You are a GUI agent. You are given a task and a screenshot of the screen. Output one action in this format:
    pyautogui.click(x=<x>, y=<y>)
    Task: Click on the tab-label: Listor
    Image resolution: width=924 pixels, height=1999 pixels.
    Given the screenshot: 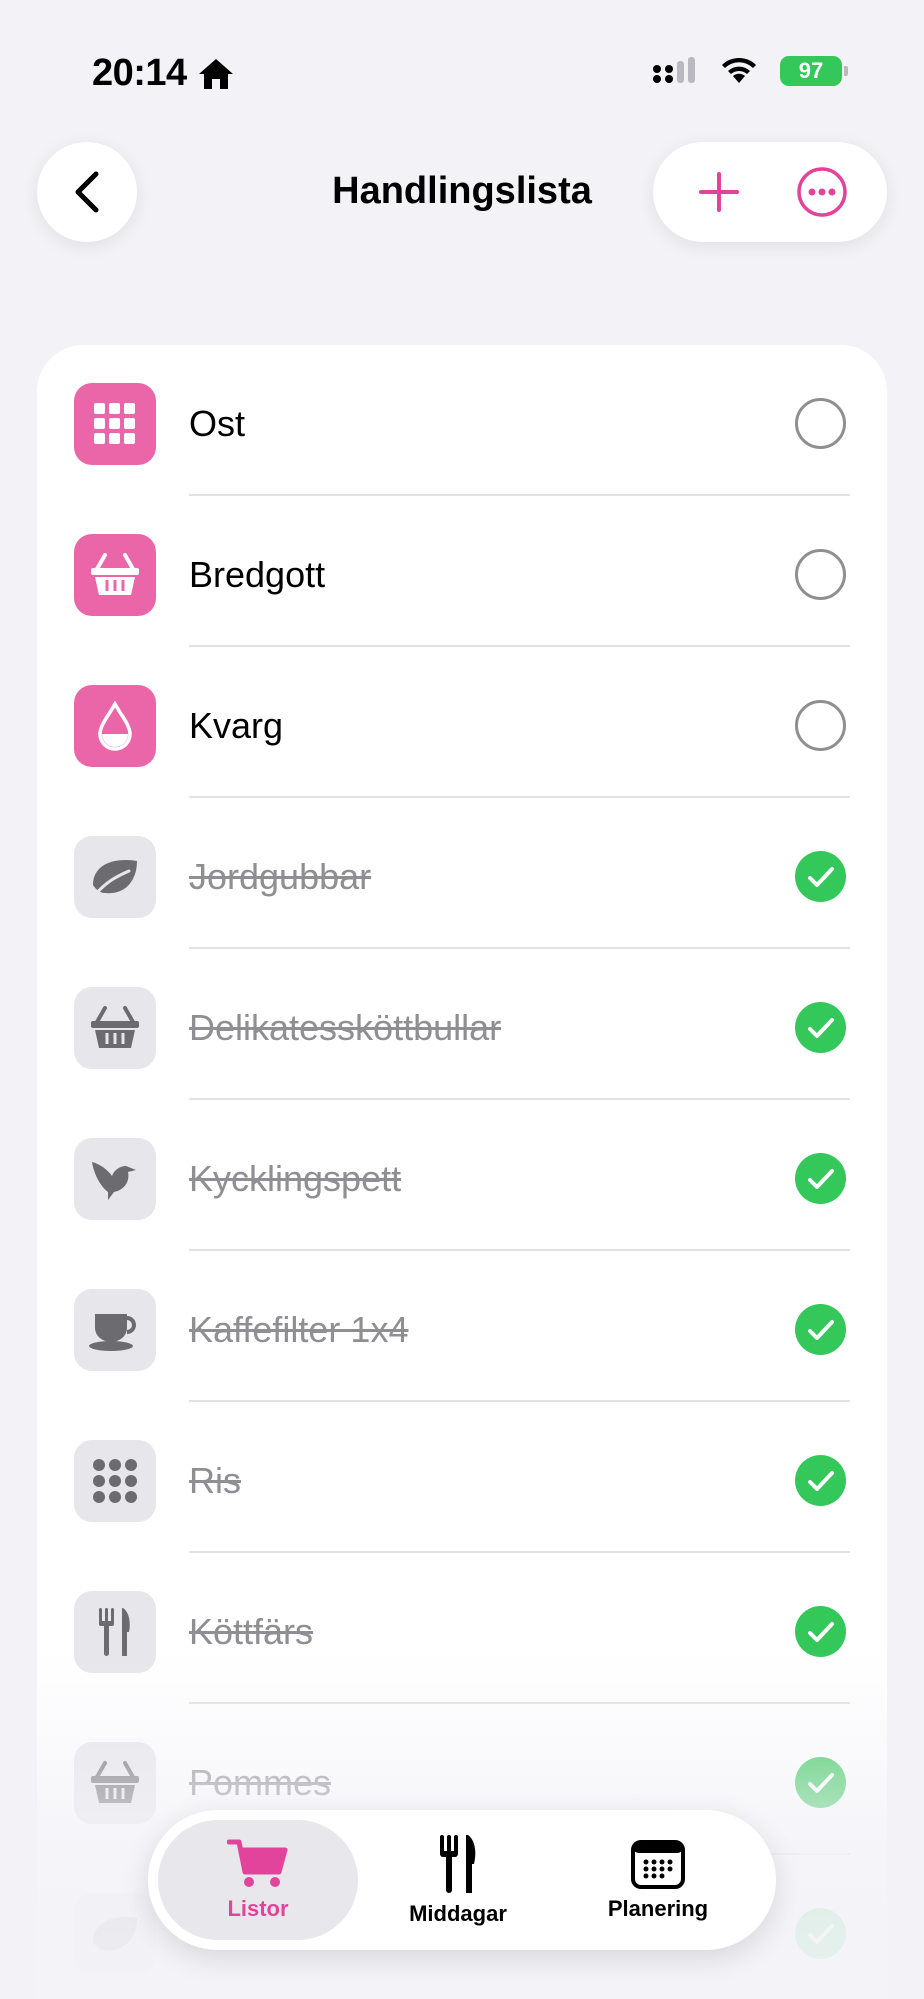 What is the action you would take?
    pyautogui.click(x=258, y=1908)
    